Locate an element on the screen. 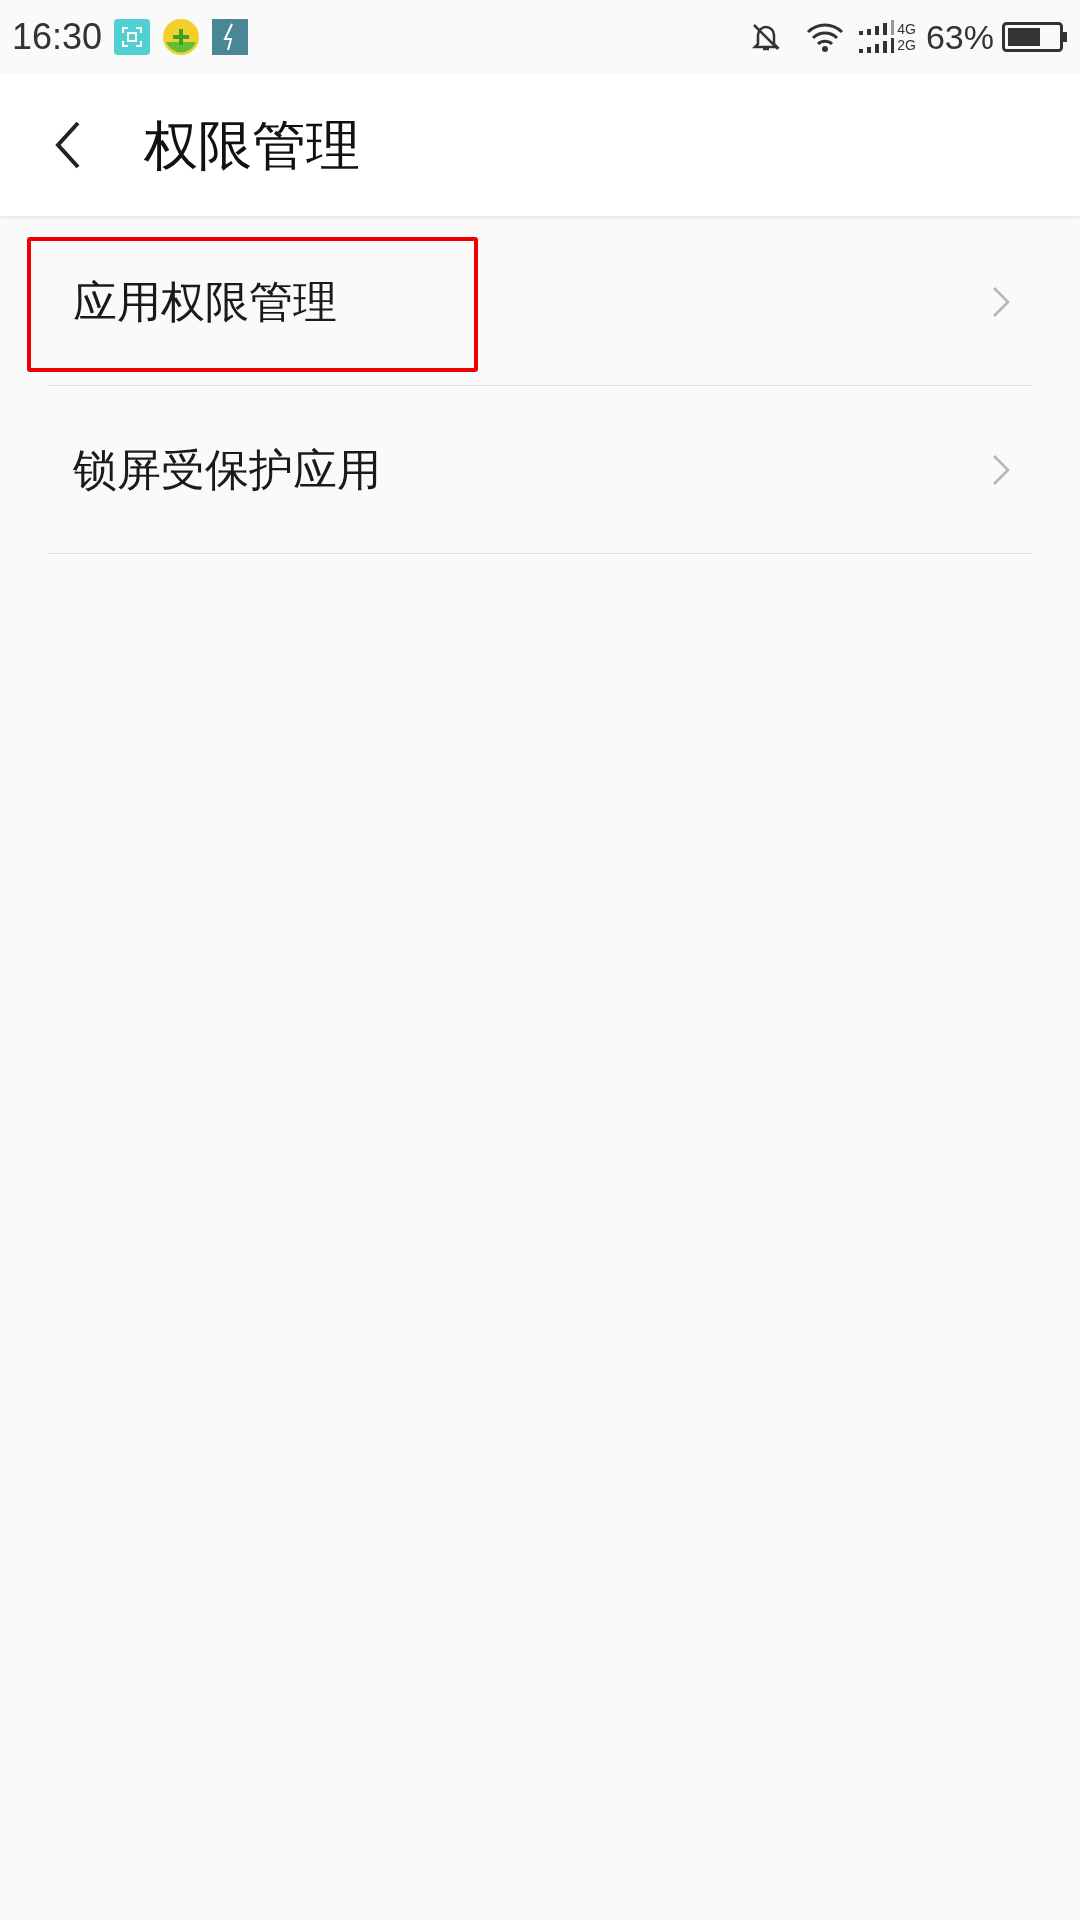 Image resolution: width=1080 pixels, height=1920 pixels. lightning-icon is located at coordinates (230, 37).